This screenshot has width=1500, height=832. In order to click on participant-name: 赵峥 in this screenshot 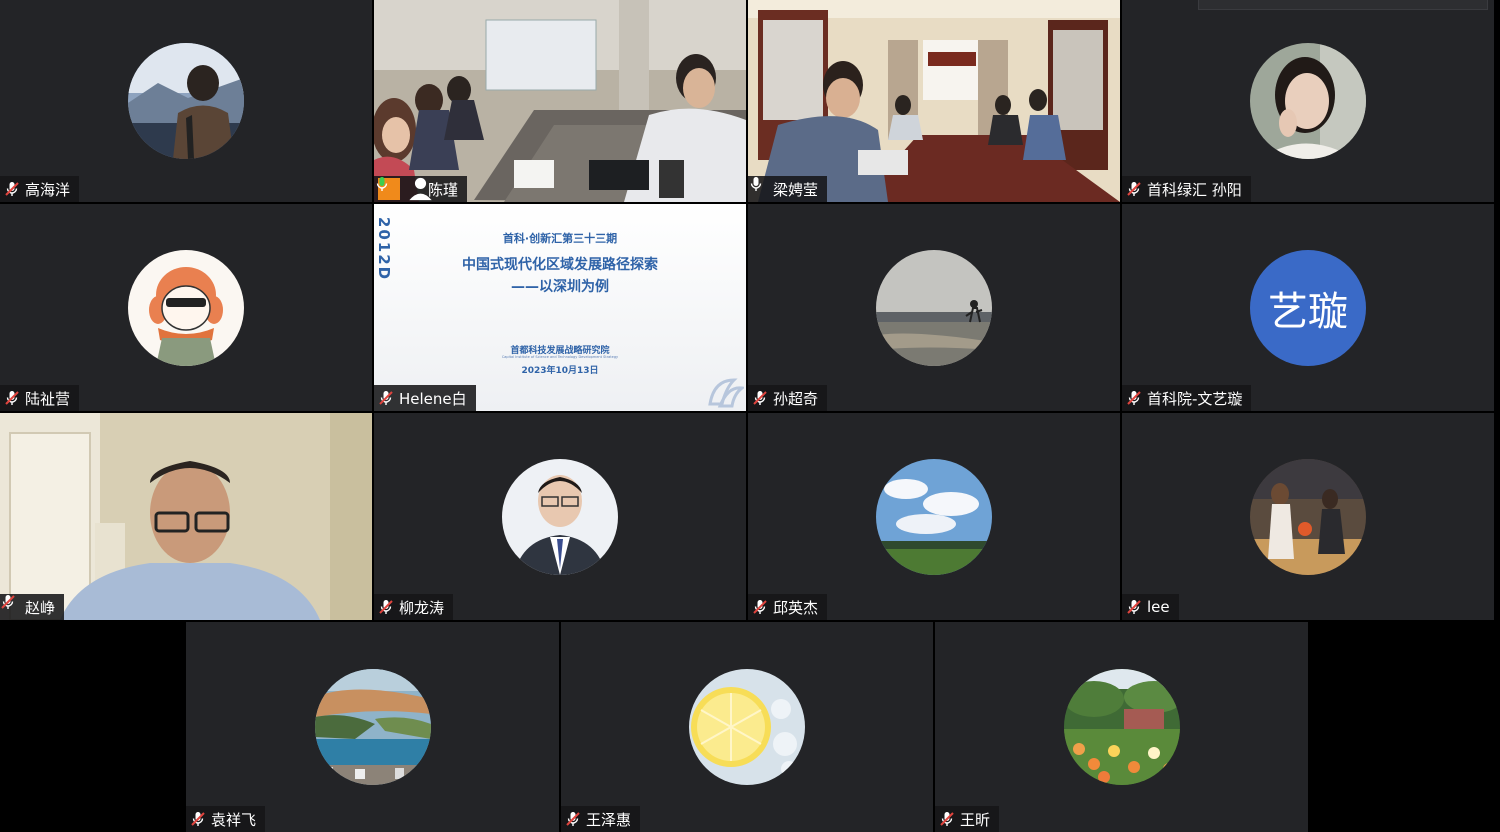, I will do `click(40, 607)`.